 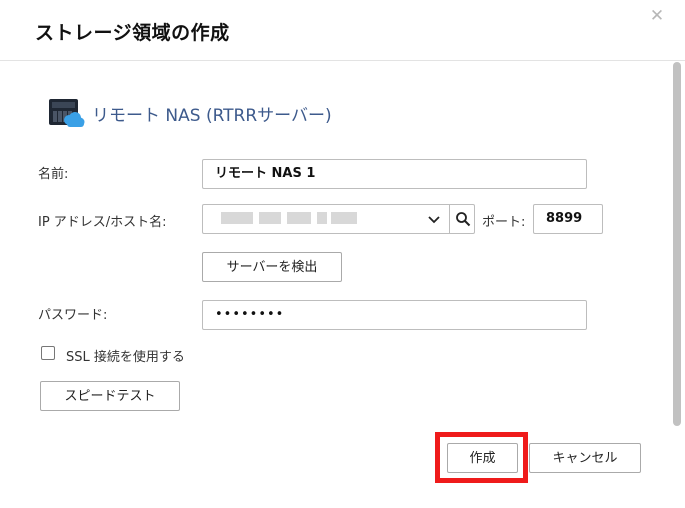 What do you see at coordinates (272, 267) in the screenshot?
I see `detect-server-button: サーバーを検出` at bounding box center [272, 267].